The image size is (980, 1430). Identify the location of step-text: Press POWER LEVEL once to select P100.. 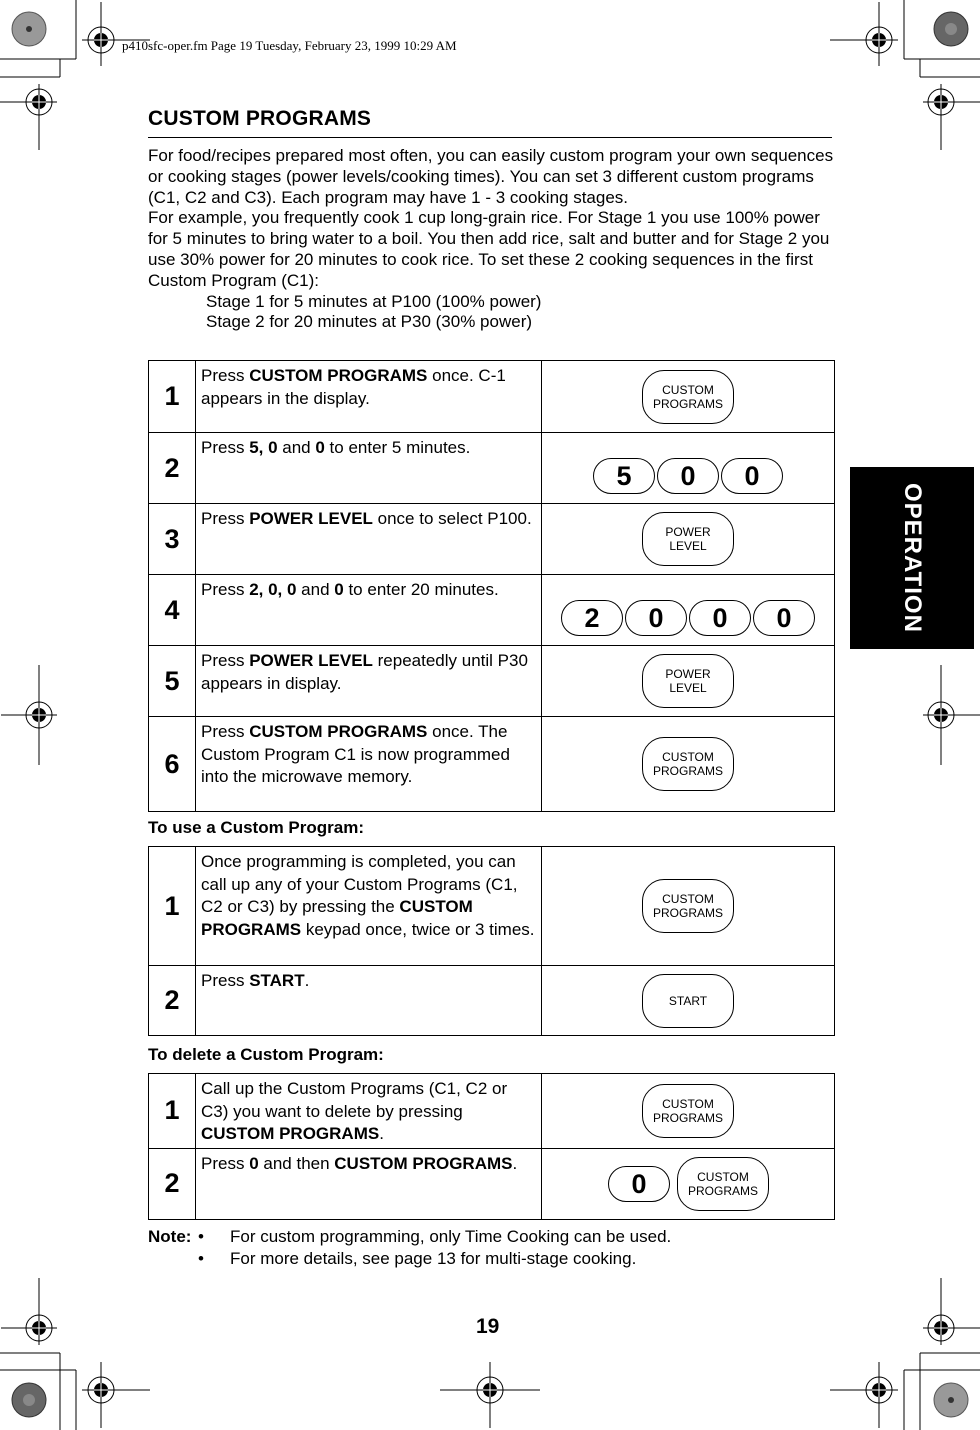
(368, 539).